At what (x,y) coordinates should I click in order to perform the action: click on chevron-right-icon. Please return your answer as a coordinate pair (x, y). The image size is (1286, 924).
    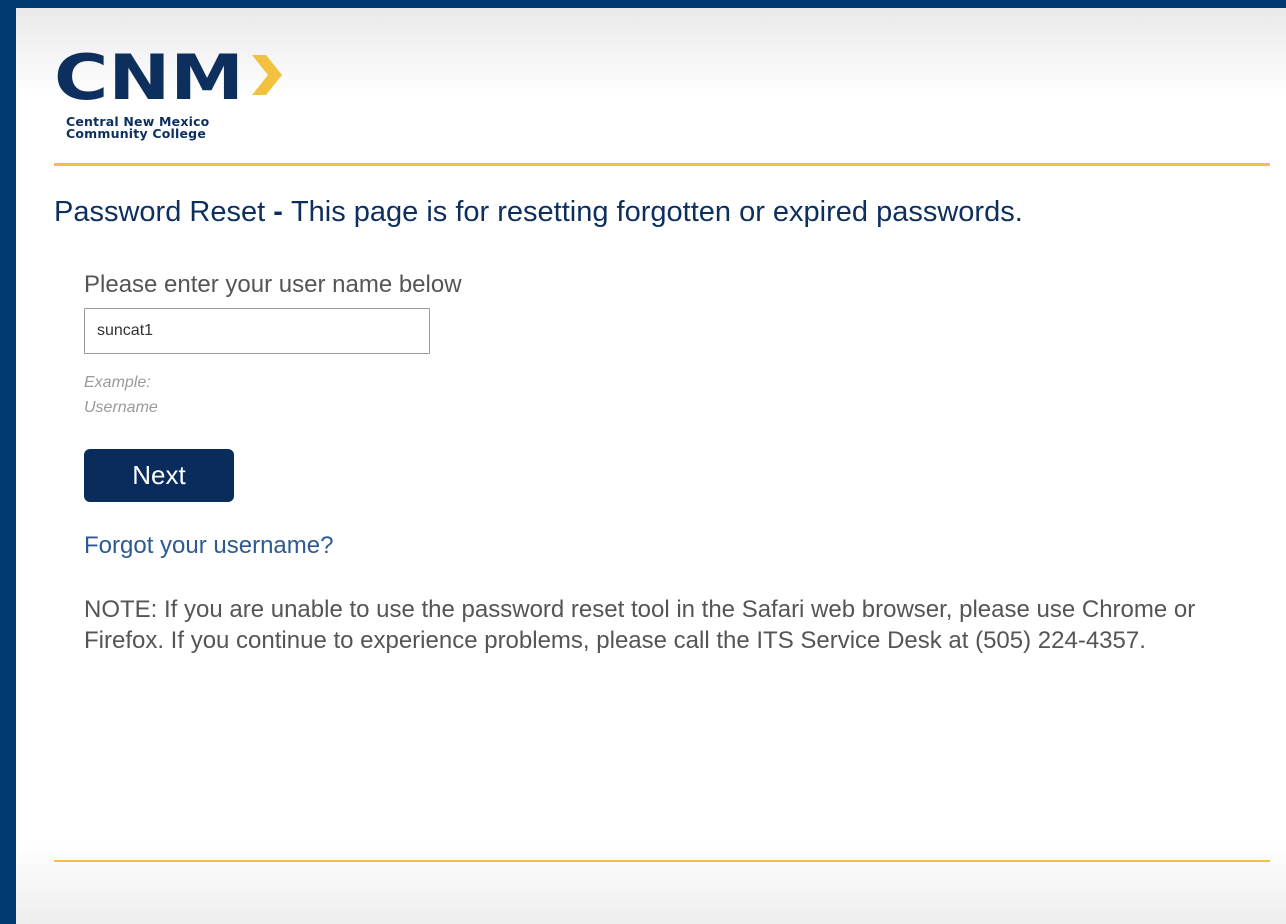
    Looking at the image, I should click on (267, 75).